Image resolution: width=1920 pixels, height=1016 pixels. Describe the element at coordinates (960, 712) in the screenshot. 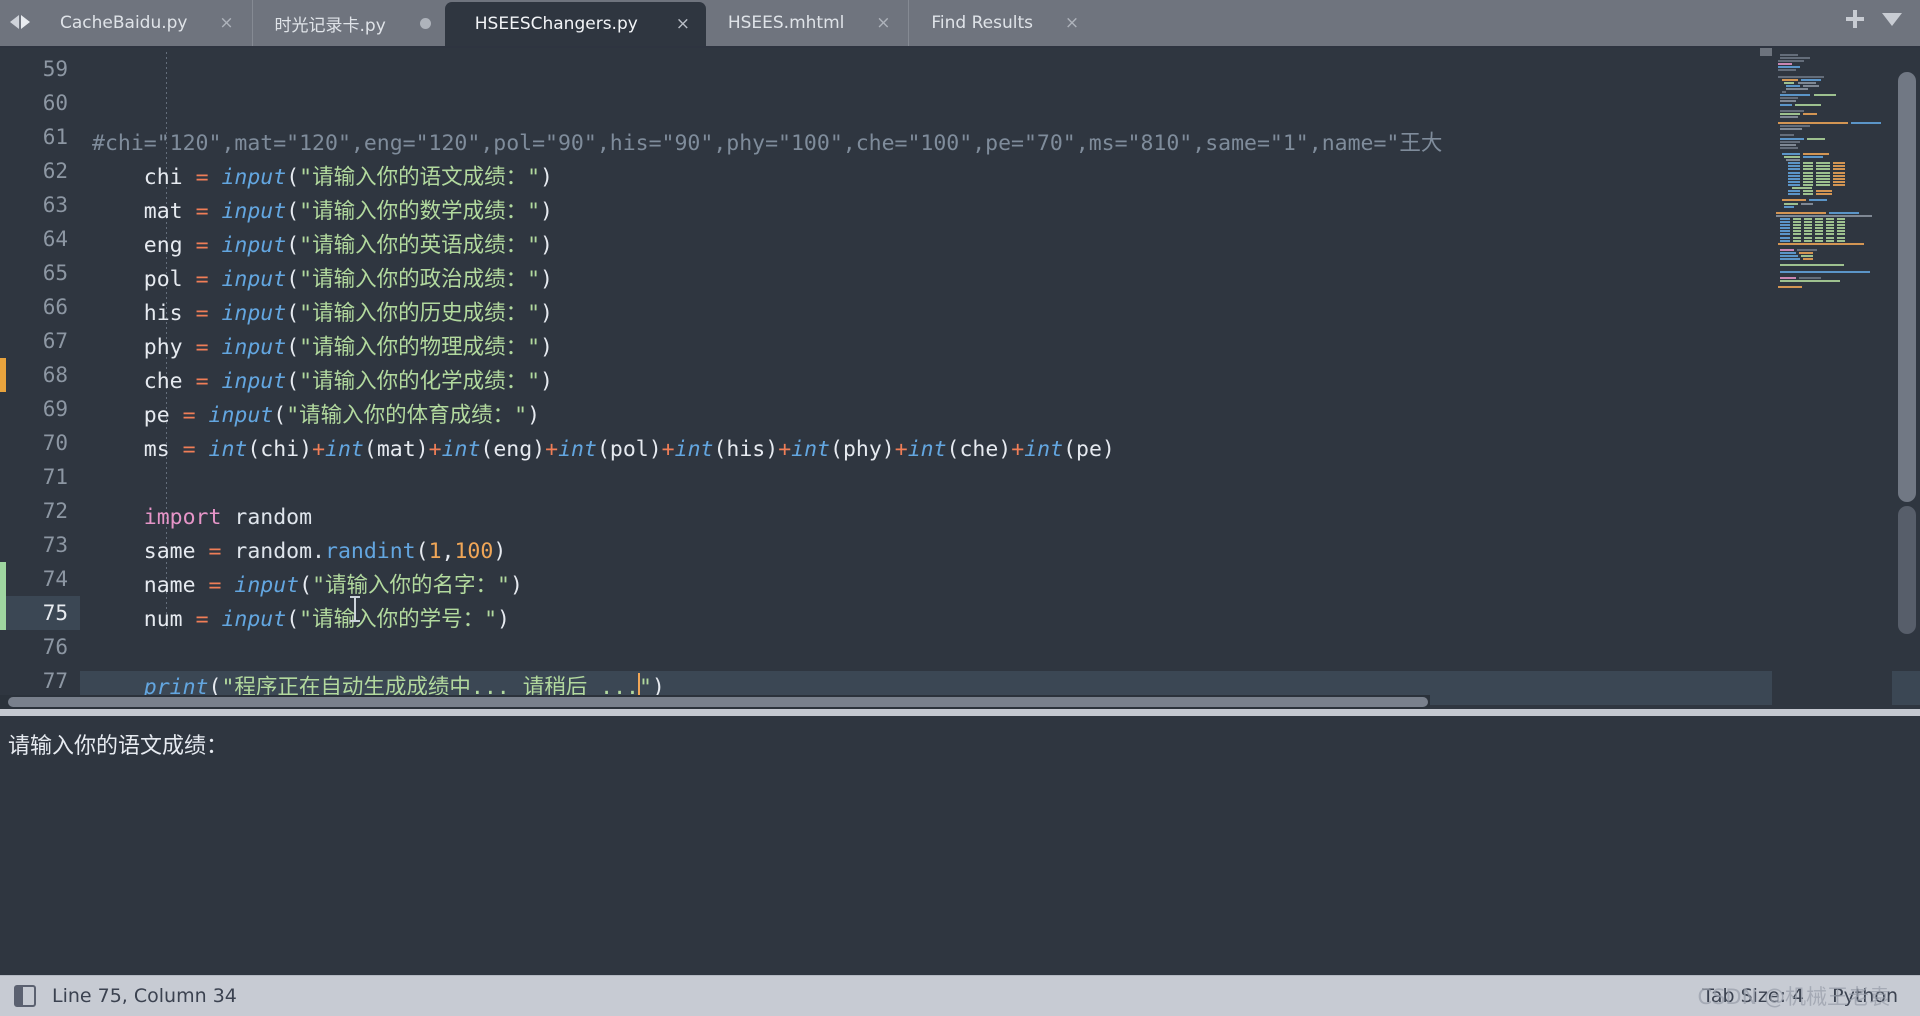

I see `panel-splitter` at that location.